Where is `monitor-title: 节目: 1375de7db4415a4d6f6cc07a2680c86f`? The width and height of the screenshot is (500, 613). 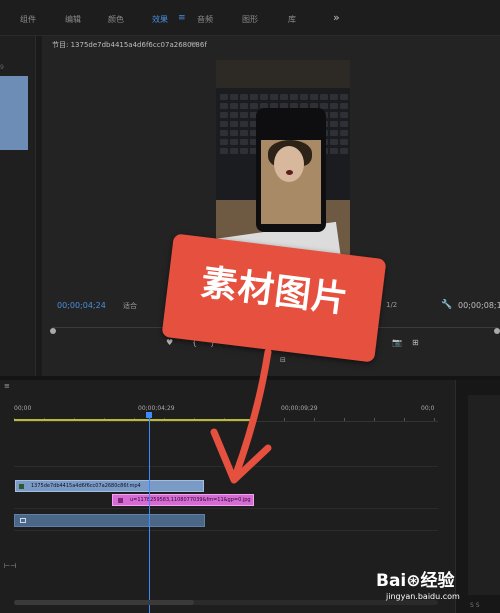
monitor-title: 节目: 1375de7db4415a4d6f6cc07a2680c86f is located at coordinates (129, 45).